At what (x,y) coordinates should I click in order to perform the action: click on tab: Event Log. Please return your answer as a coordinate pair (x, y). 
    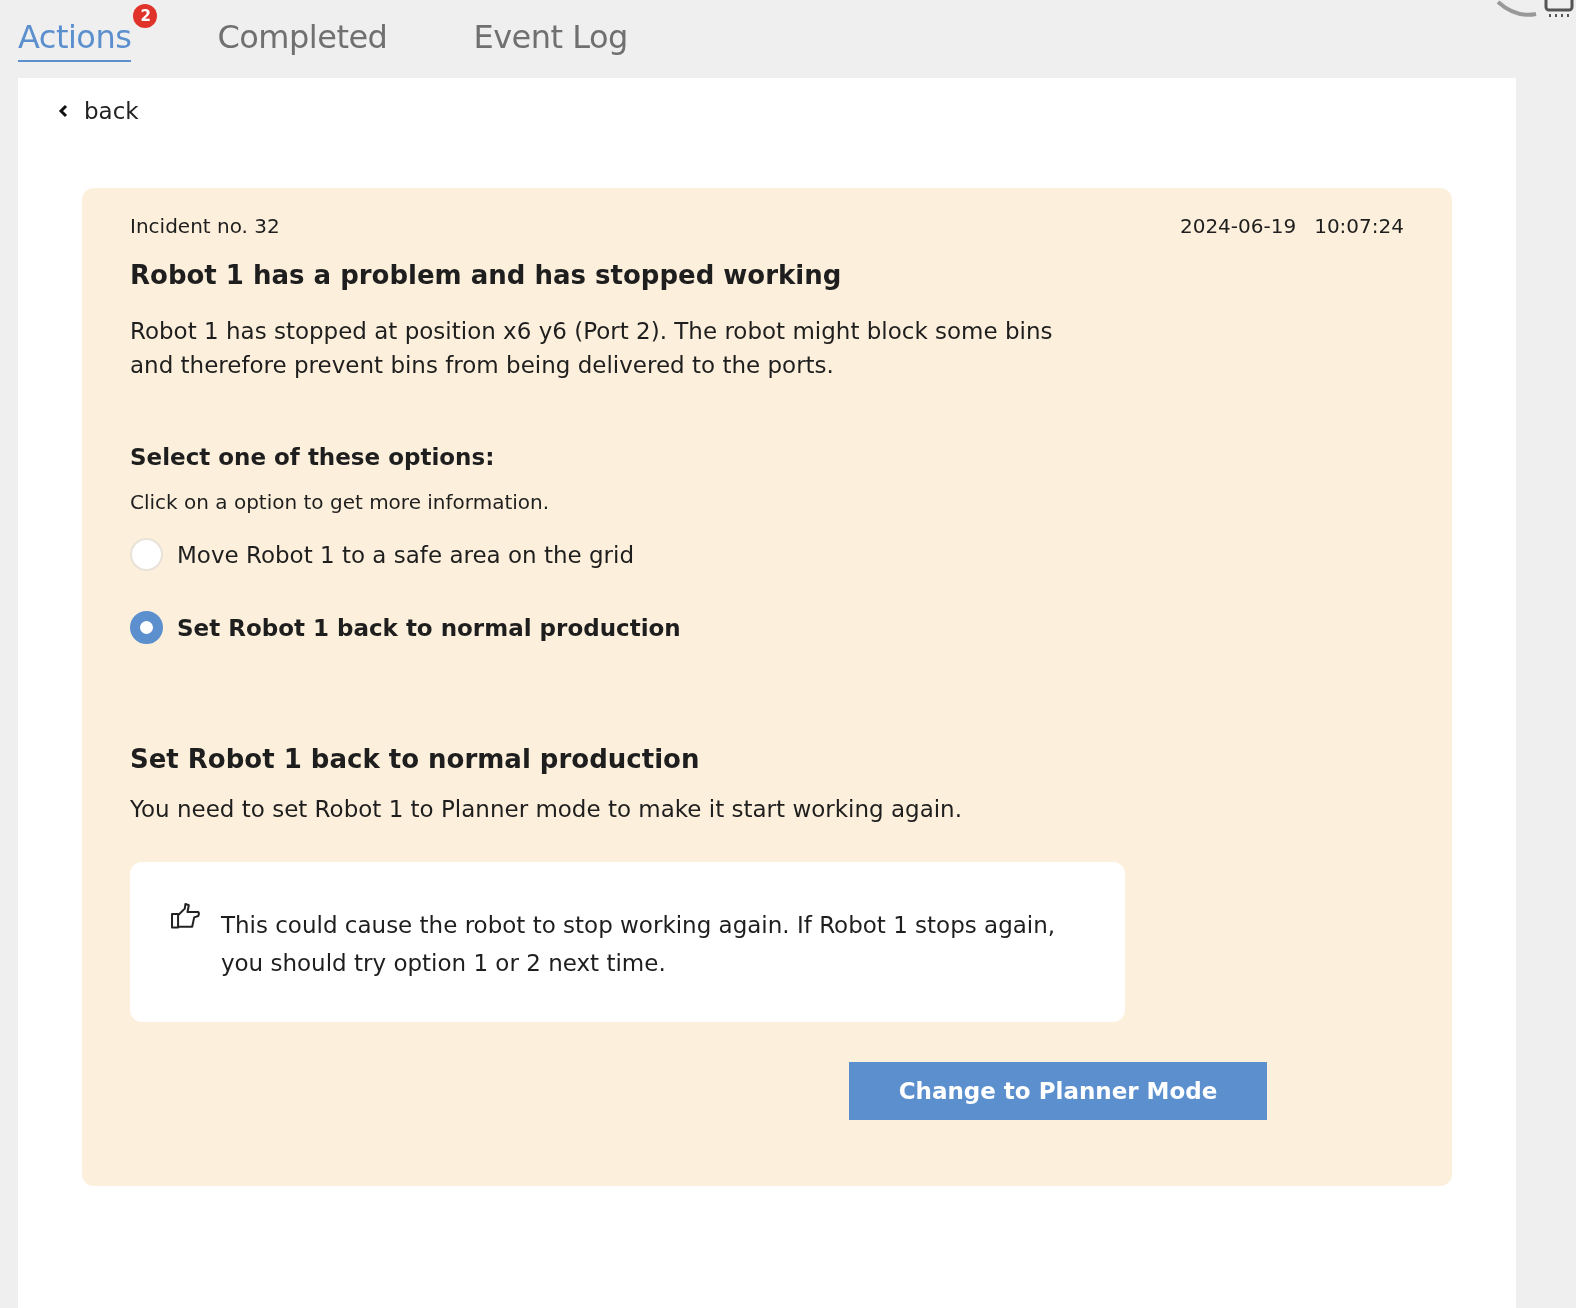
    Looking at the image, I should click on (550, 31).